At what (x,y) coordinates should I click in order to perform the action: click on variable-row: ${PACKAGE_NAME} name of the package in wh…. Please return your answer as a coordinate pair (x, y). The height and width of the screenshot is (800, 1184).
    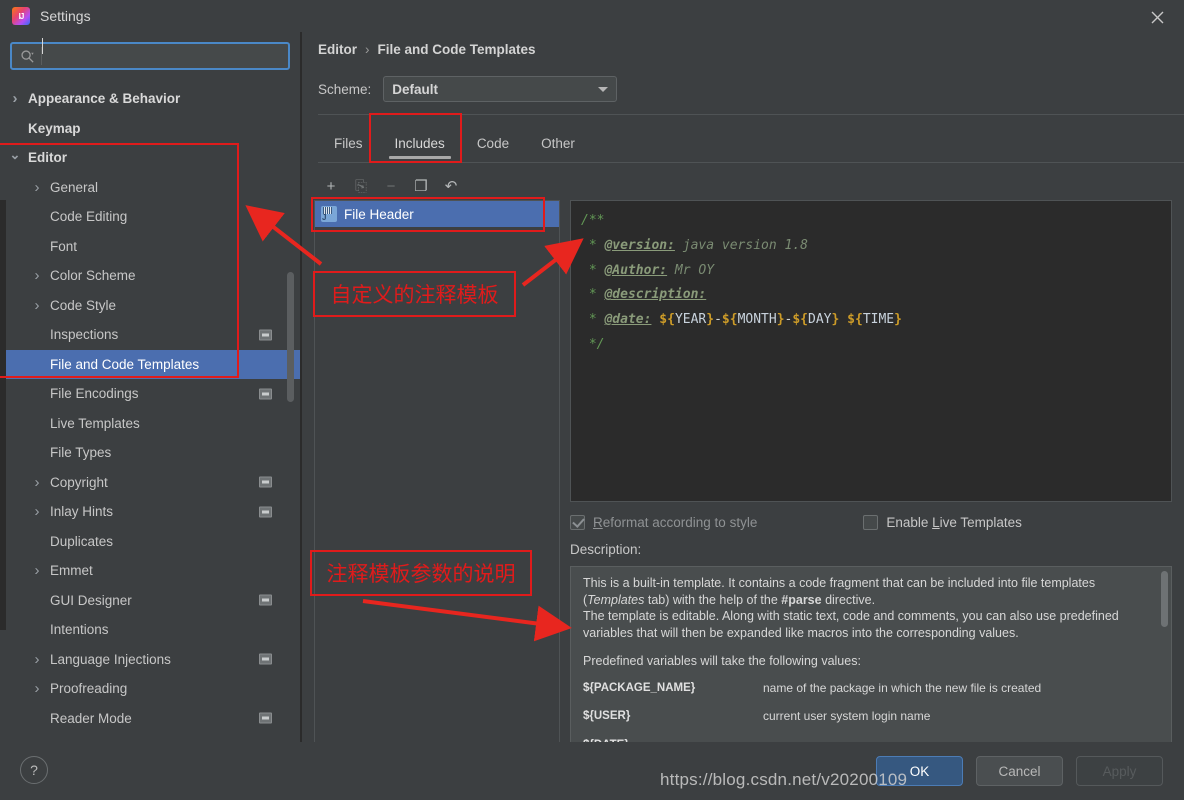
    Looking at the image, I should click on (871, 688).